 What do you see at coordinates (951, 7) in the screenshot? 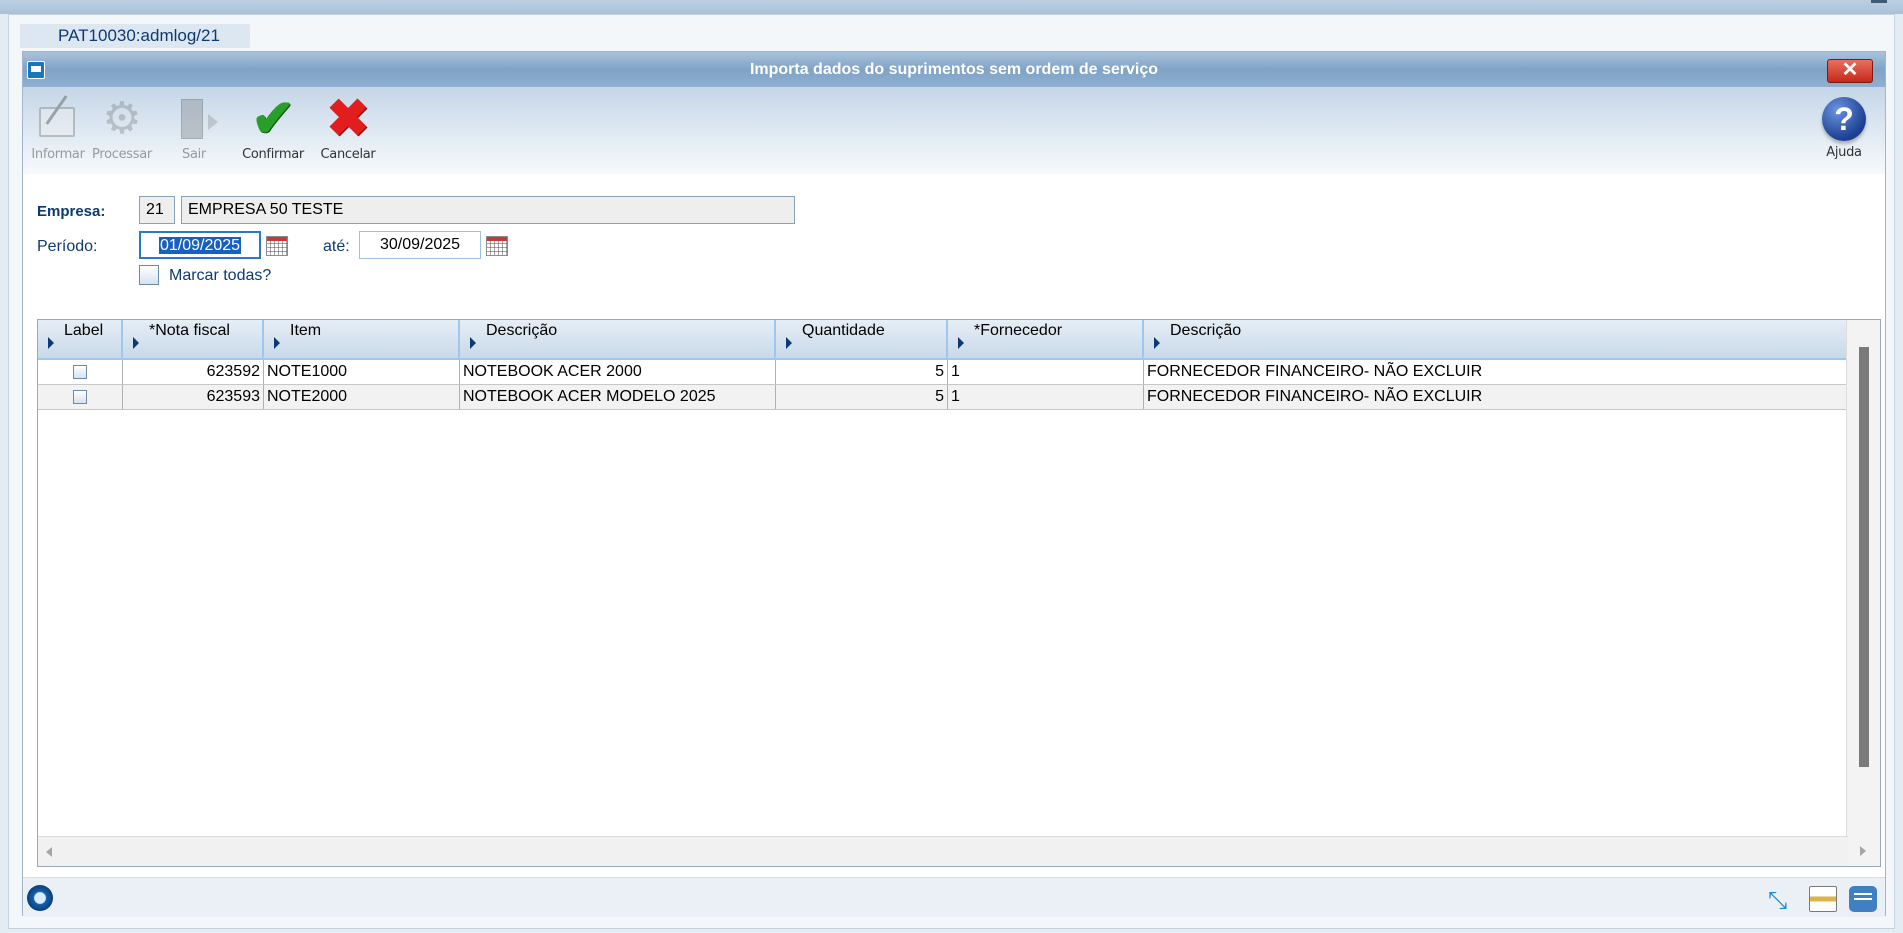
I see `top-strip` at bounding box center [951, 7].